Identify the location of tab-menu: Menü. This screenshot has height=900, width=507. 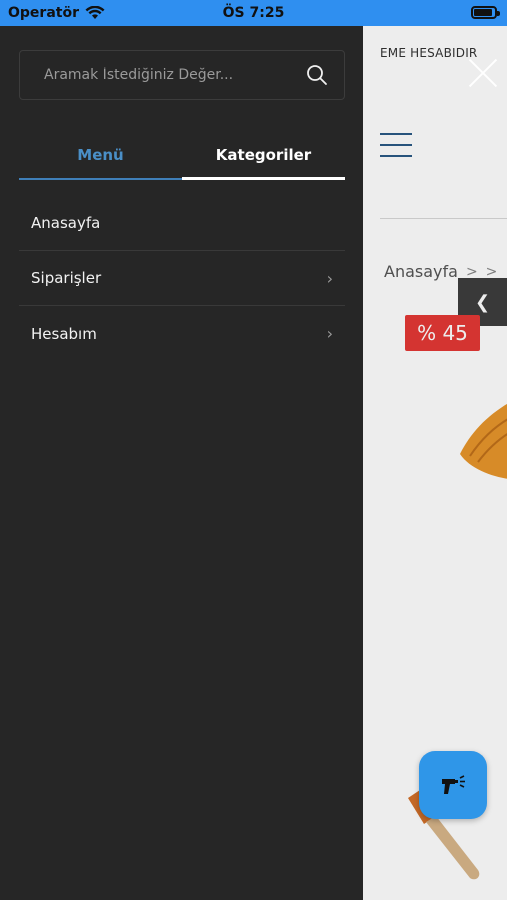
(100, 157).